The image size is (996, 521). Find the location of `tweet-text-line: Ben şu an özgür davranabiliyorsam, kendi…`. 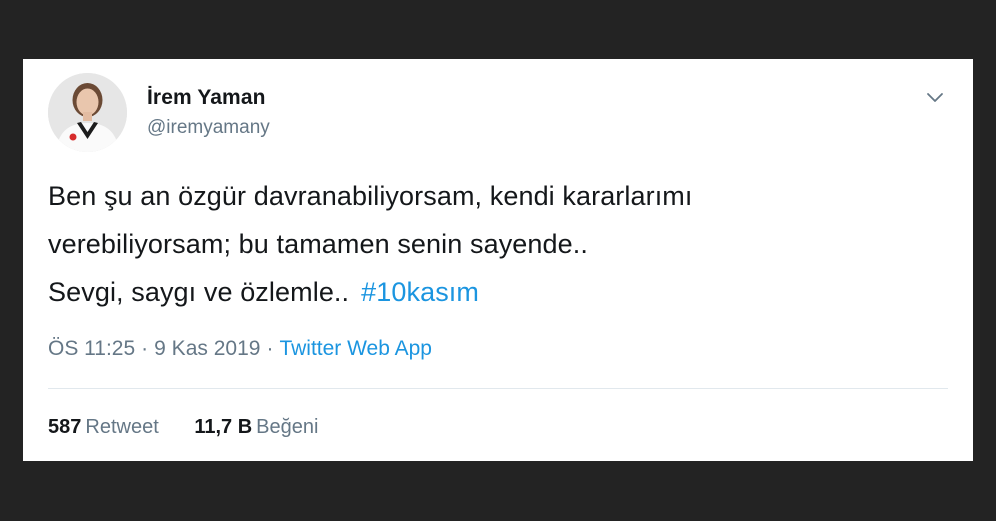

tweet-text-line: Ben şu an özgür davranabiliyorsam, kendi… is located at coordinates (370, 196).